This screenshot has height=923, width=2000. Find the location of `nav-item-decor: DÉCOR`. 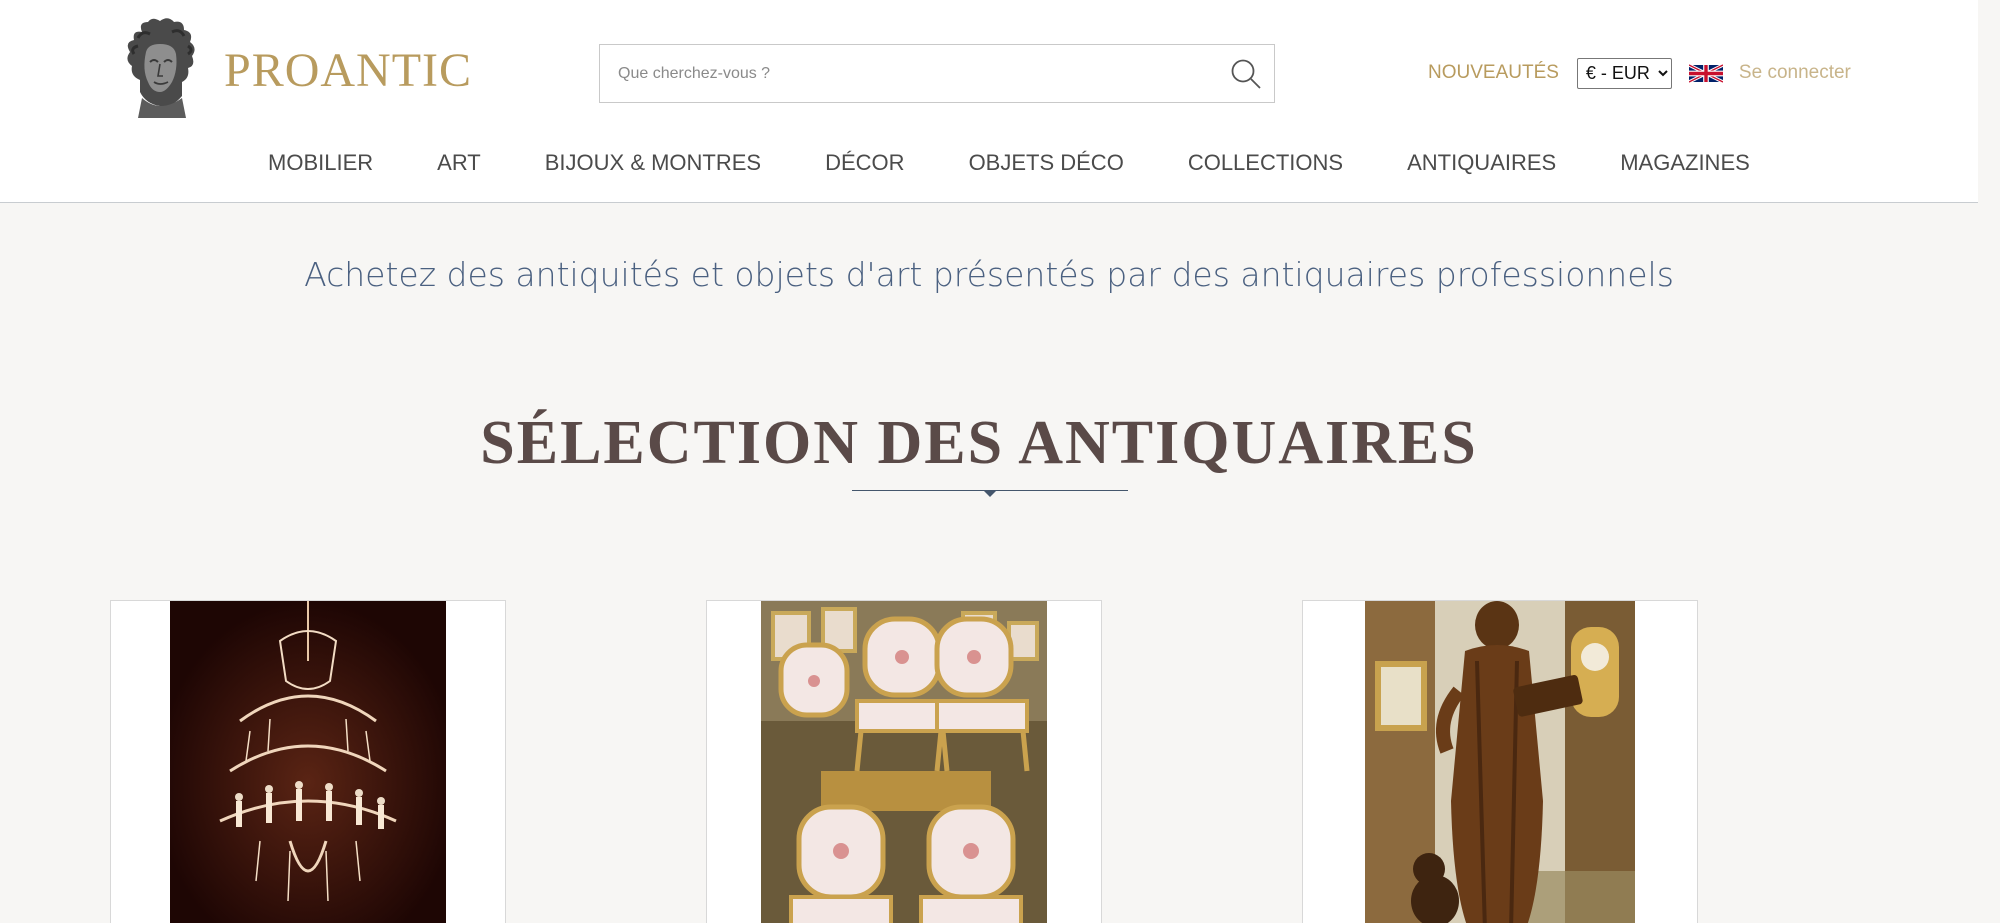

nav-item-decor: DÉCOR is located at coordinates (864, 163).